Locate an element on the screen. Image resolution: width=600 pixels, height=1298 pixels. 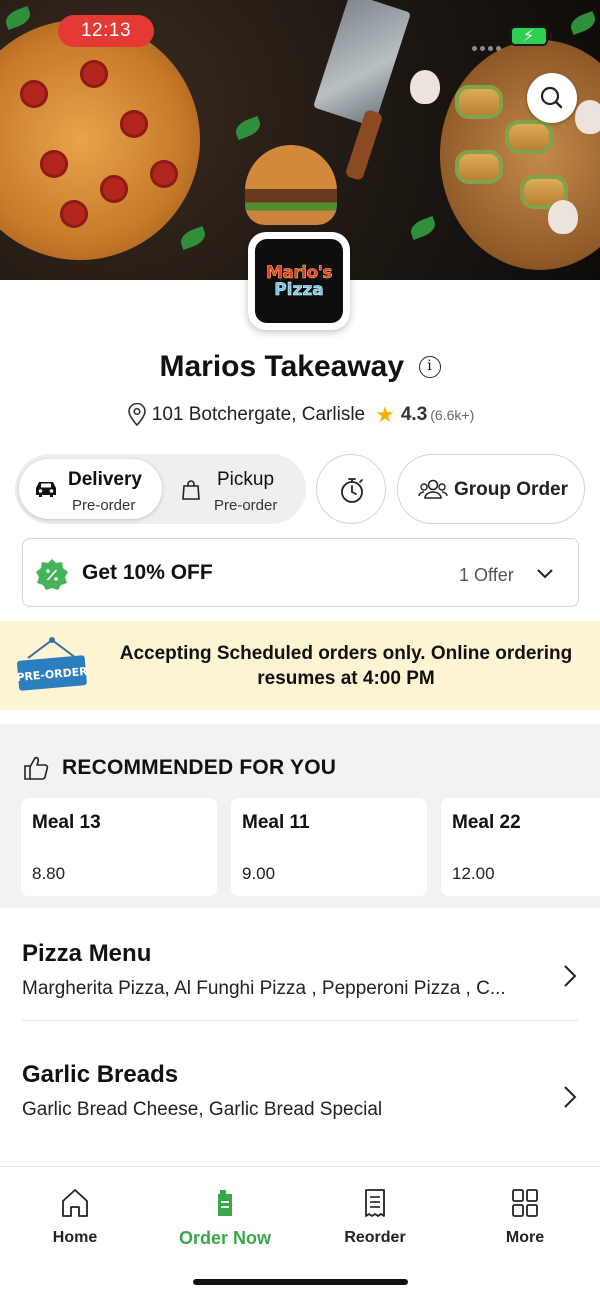
chevron-down-icon is located at coordinates (545, 574).